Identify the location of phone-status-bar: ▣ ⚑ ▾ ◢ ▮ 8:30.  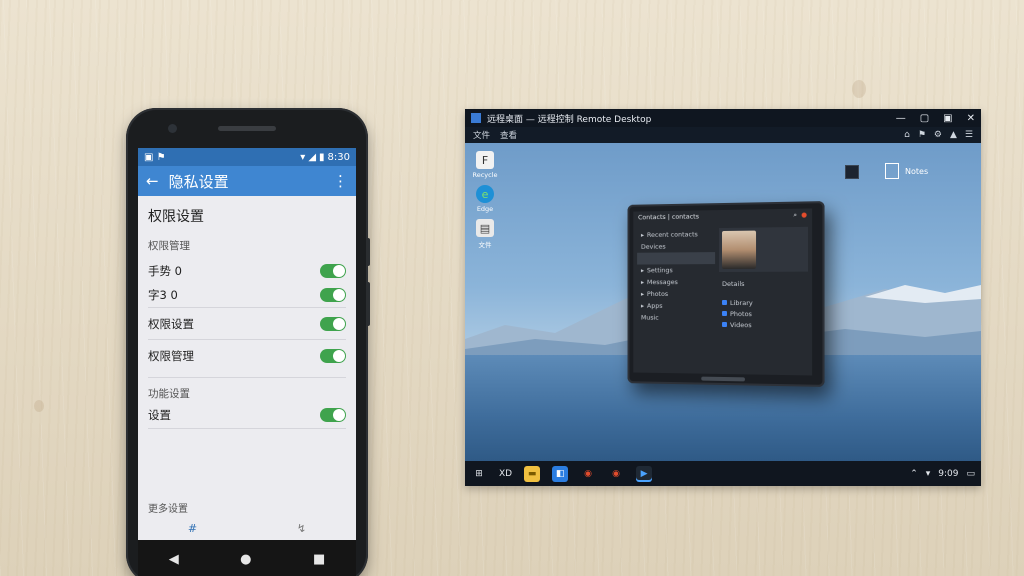
(247, 157).